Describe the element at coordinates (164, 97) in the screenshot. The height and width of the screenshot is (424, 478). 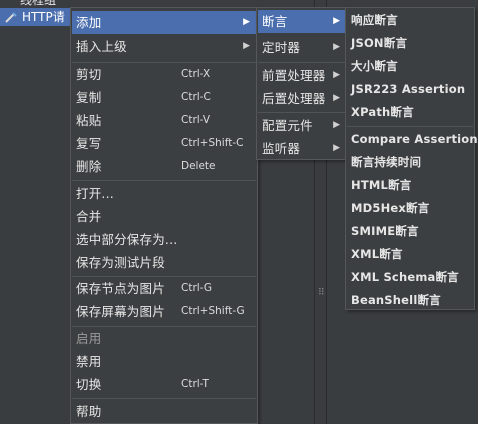
I see `menu-item-copy: 复制 Ctrl-C` at that location.